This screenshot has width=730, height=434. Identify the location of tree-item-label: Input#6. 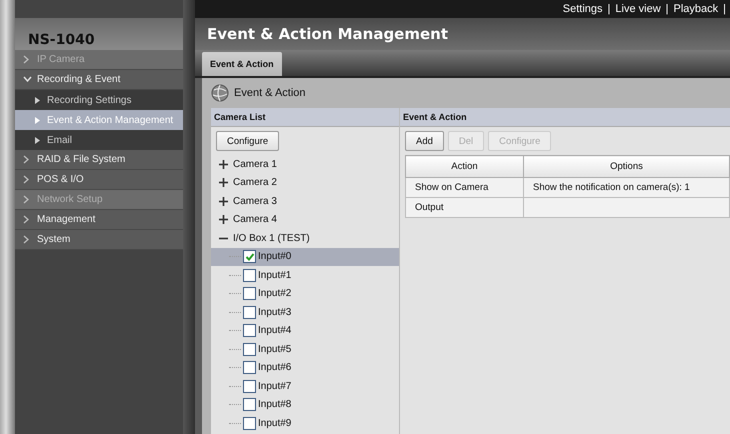
(275, 368).